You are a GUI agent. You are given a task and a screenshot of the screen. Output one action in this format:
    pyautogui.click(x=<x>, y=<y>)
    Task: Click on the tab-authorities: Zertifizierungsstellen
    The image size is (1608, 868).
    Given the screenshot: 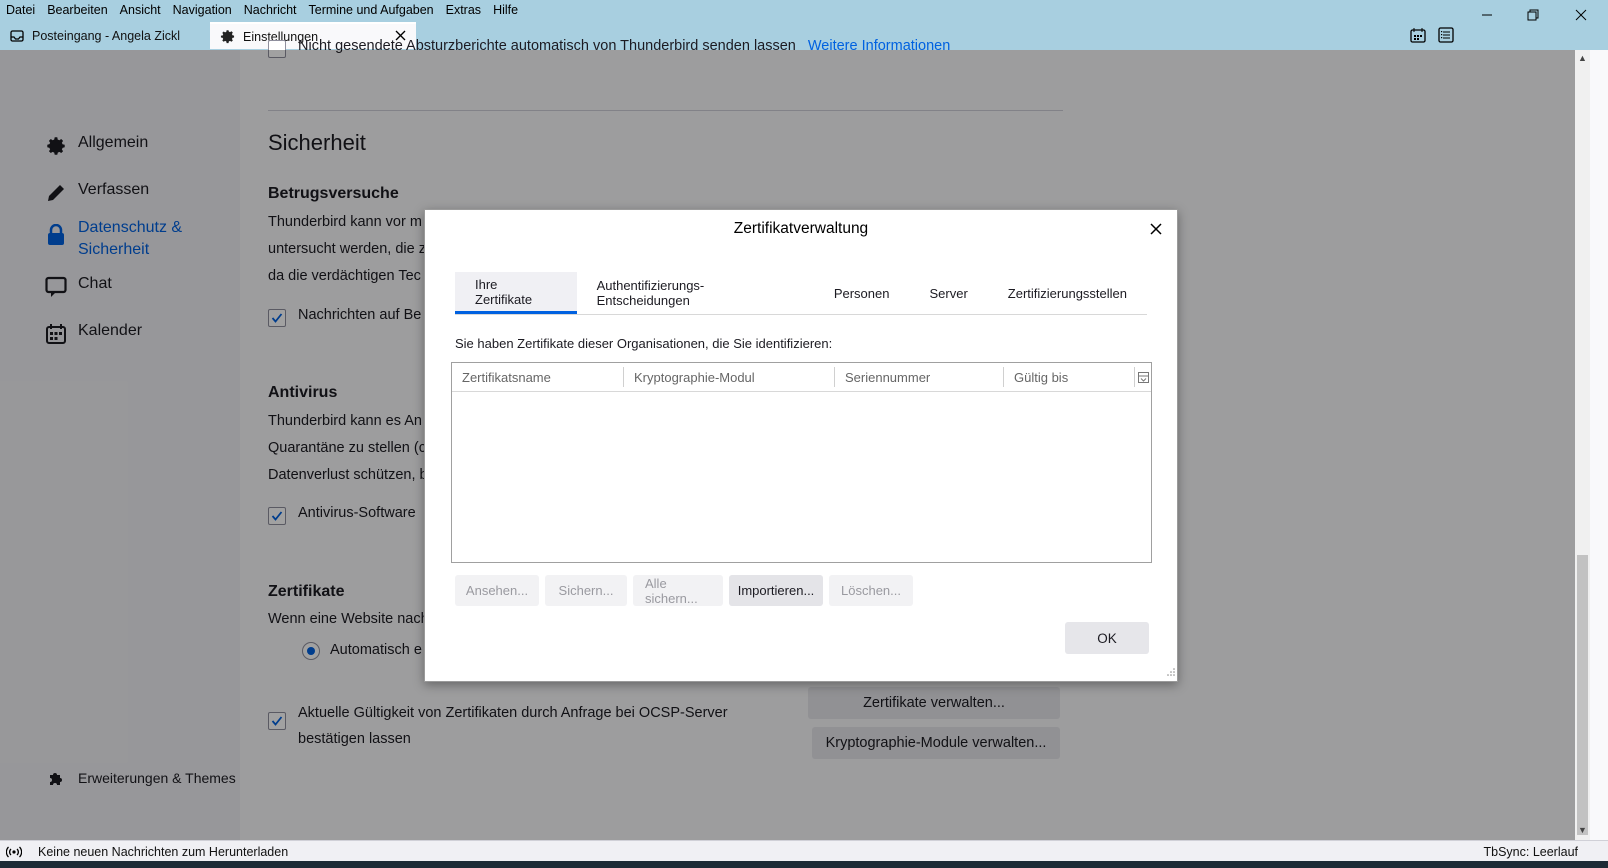 What is the action you would take?
    pyautogui.click(x=1067, y=293)
    